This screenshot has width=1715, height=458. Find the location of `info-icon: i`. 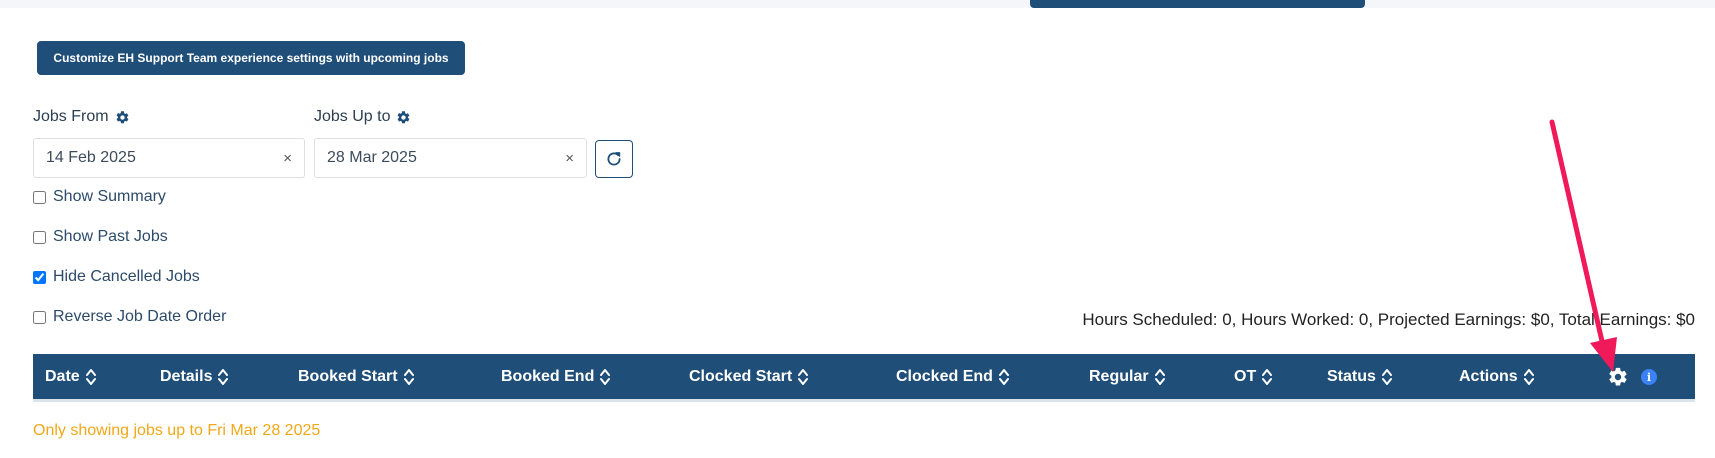

info-icon: i is located at coordinates (1649, 377).